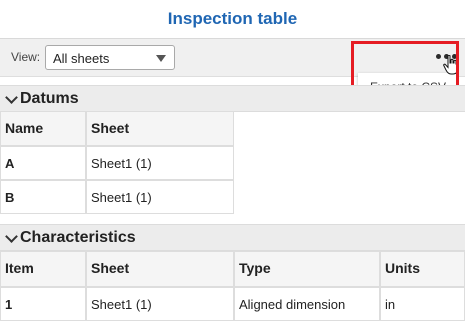 This screenshot has height=321, width=465. I want to click on column-header-name: Name, so click(43, 128).